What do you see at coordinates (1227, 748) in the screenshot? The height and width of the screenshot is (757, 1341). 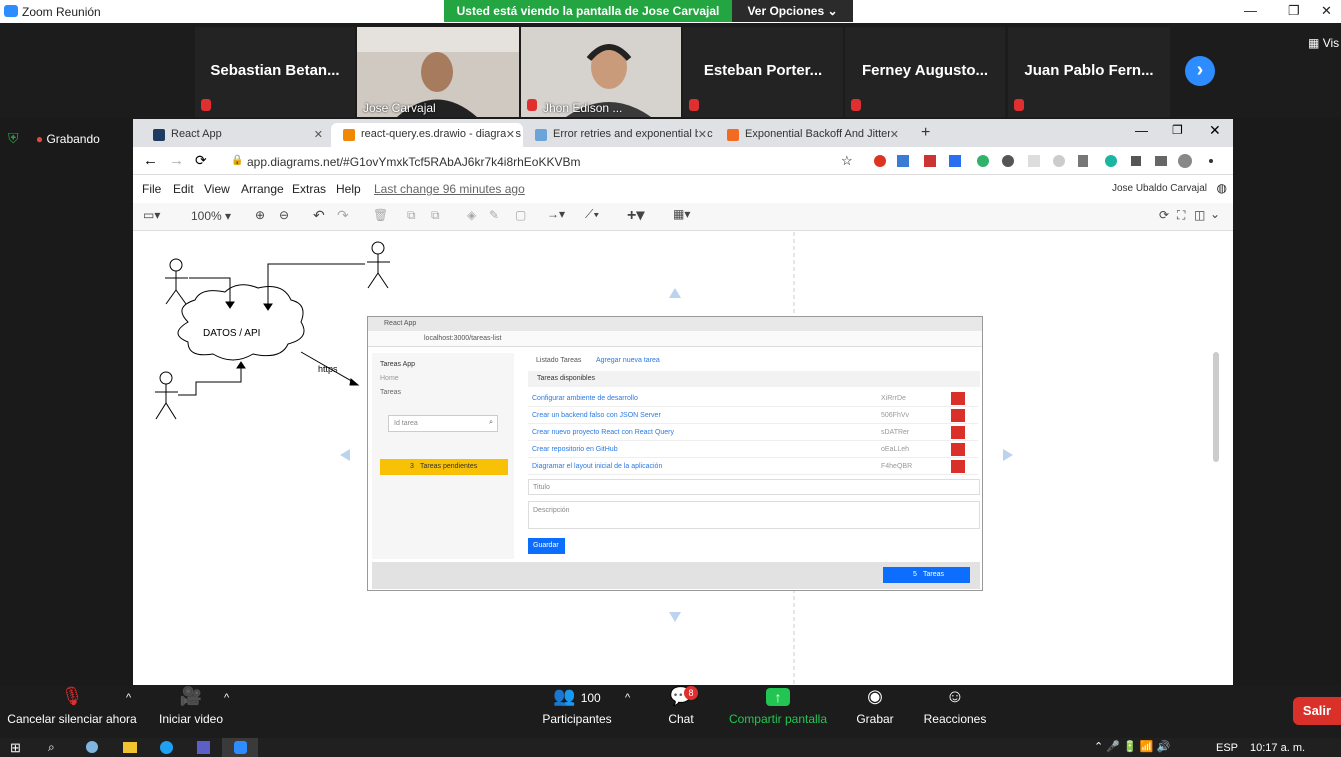 I see `language-indicator: ESP` at bounding box center [1227, 748].